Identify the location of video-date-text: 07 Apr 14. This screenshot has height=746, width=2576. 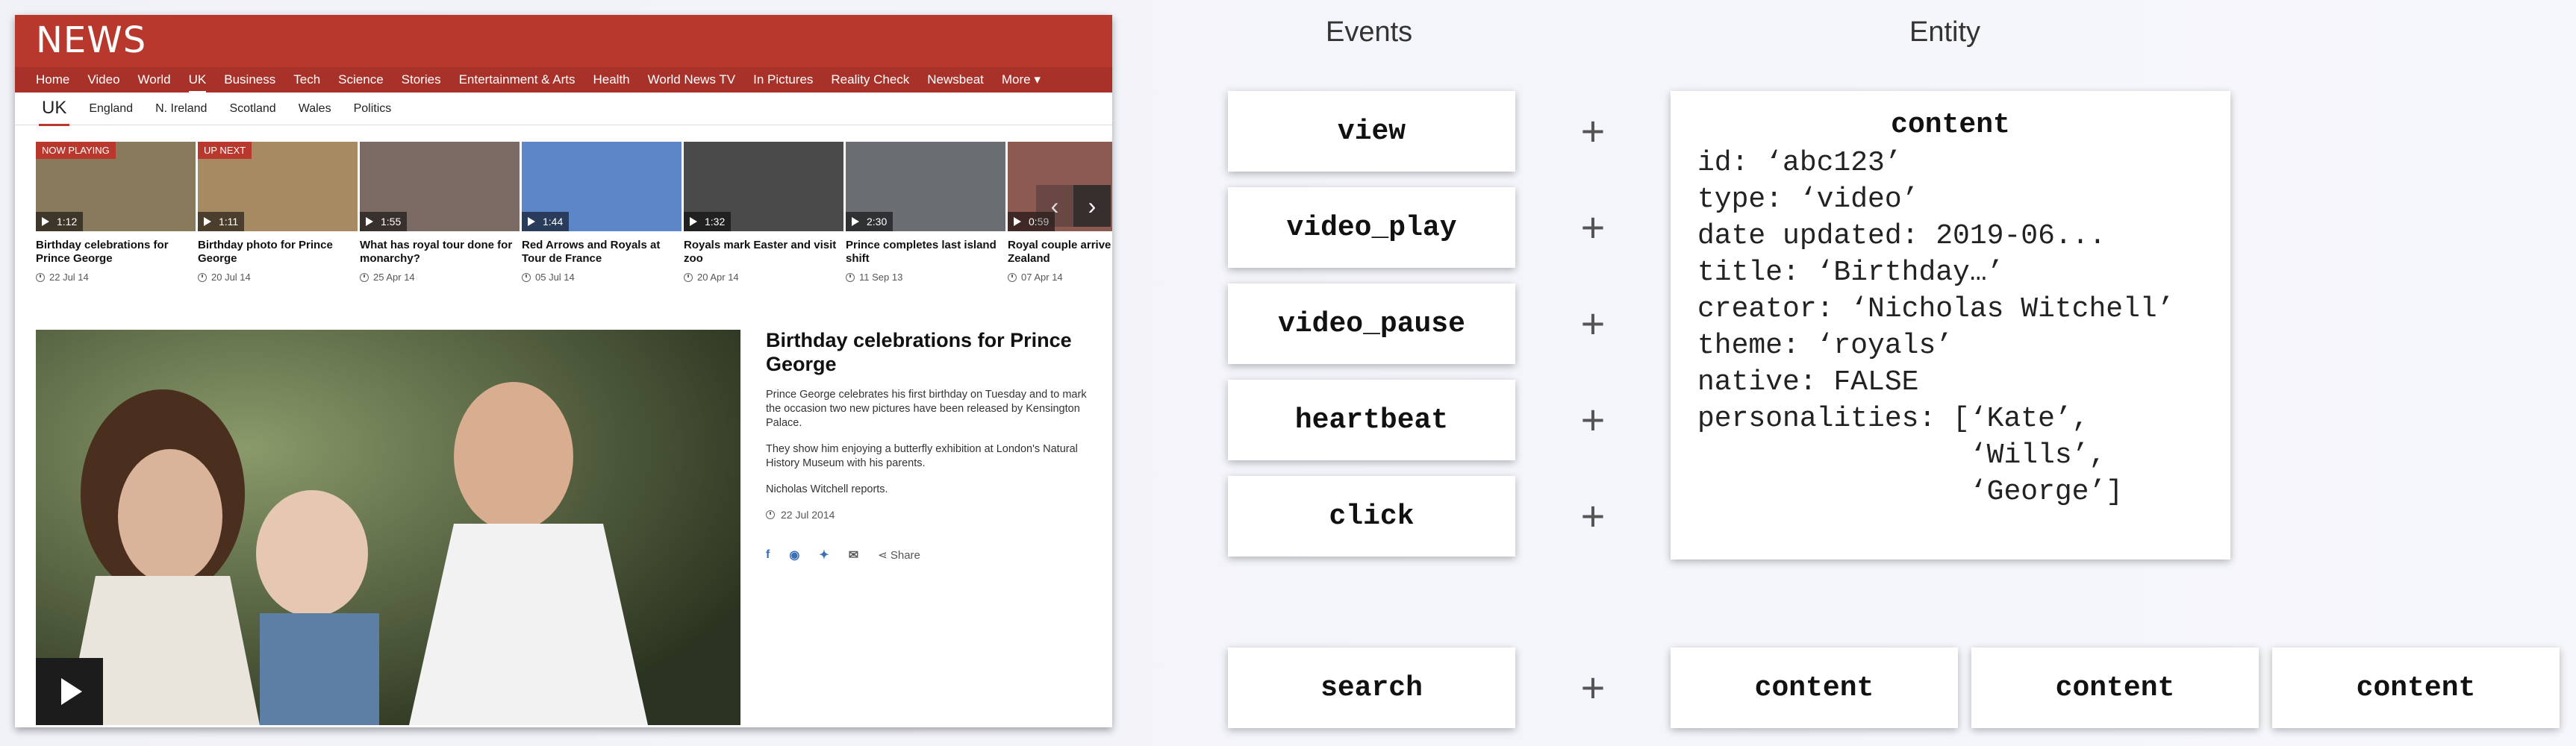
(1042, 277).